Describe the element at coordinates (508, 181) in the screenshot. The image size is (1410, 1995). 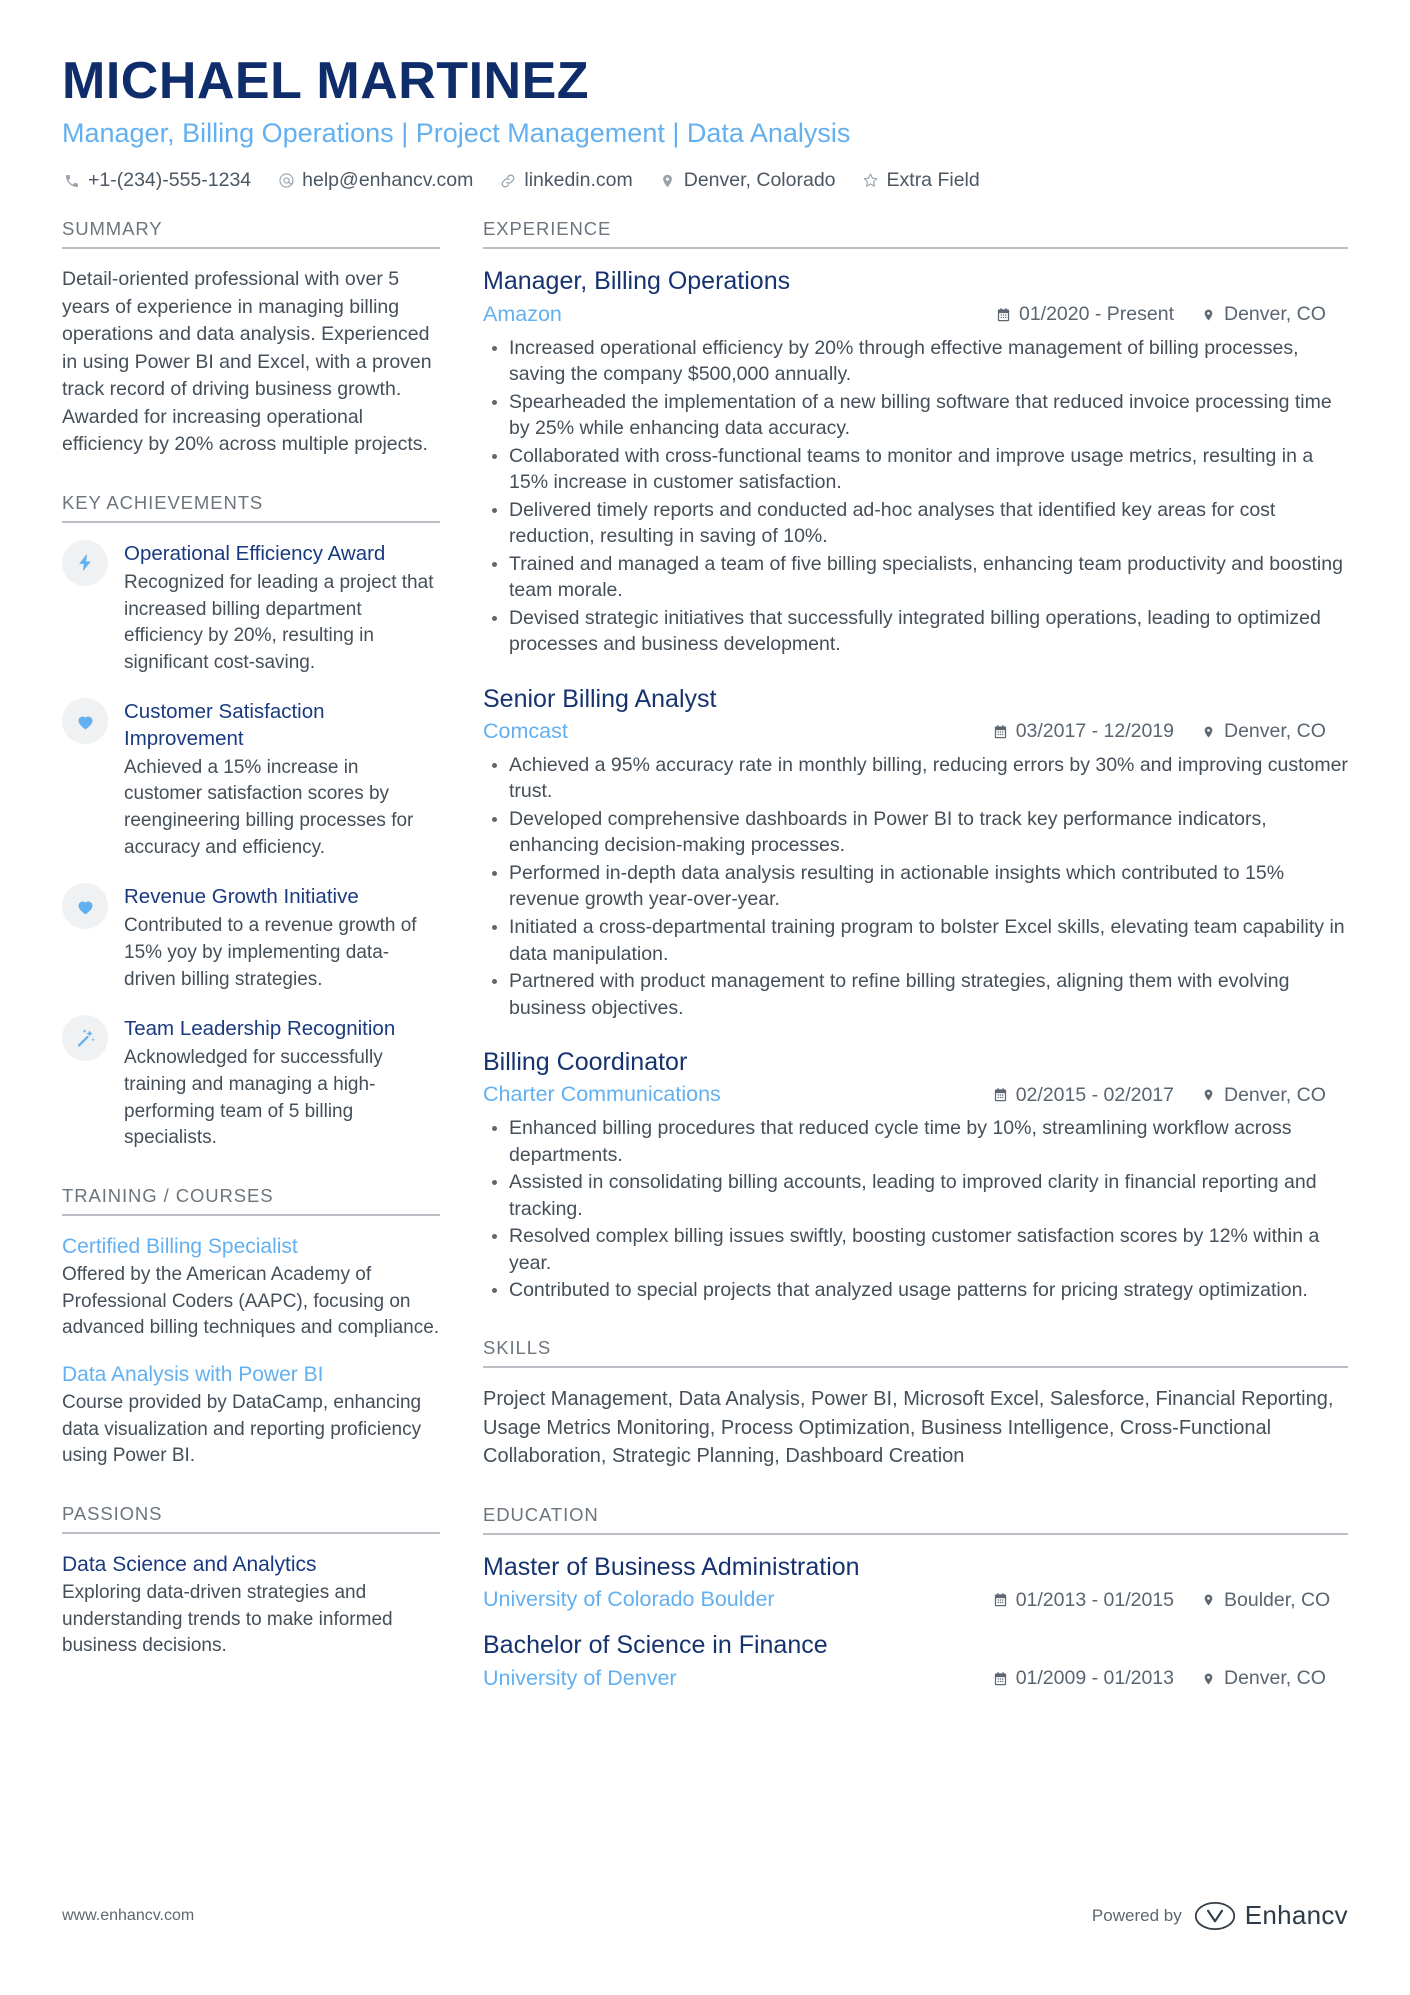
I see `link-icon` at that location.